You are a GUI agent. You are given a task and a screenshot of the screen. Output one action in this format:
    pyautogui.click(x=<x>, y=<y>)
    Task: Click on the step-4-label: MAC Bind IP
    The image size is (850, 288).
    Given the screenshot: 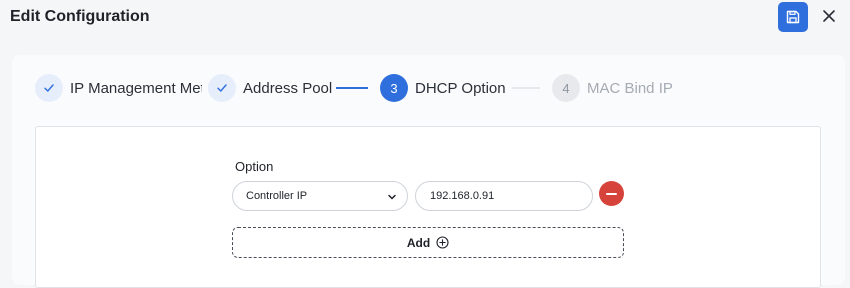 What is the action you would take?
    pyautogui.click(x=630, y=88)
    